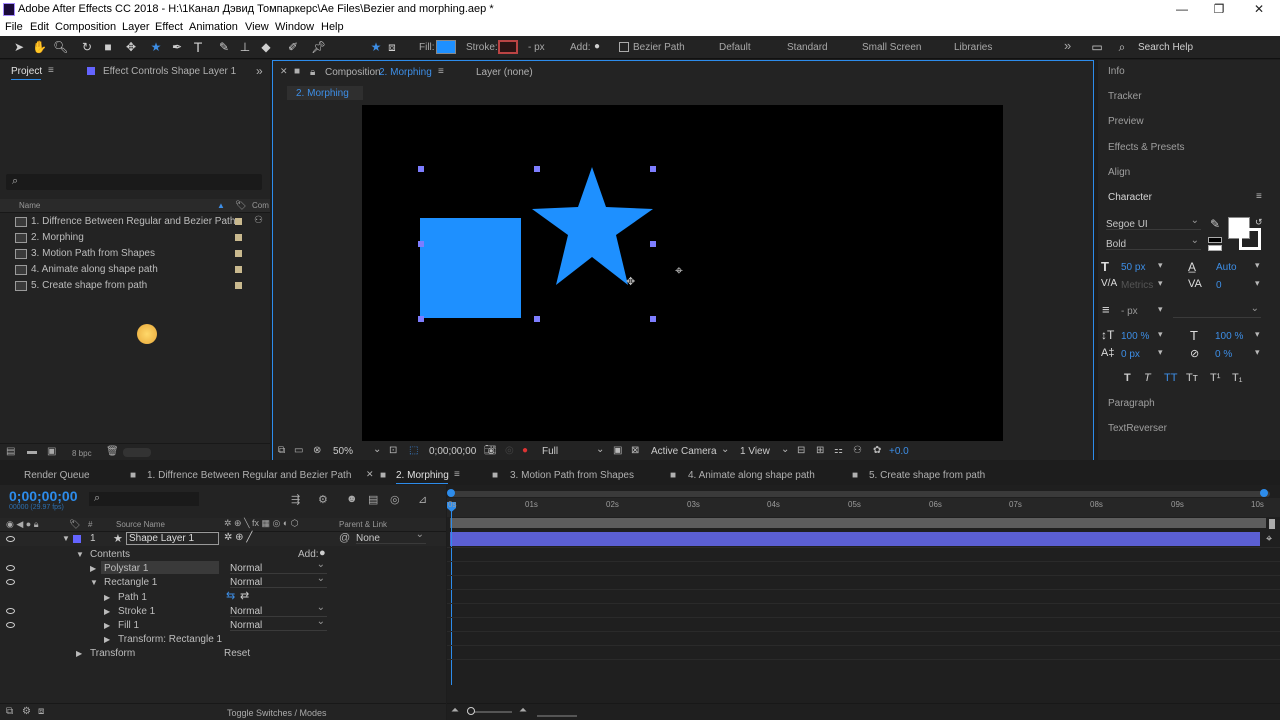 This screenshot has width=1280, height=720. I want to click on reset-exposure-icon: ✿, so click(877, 450).